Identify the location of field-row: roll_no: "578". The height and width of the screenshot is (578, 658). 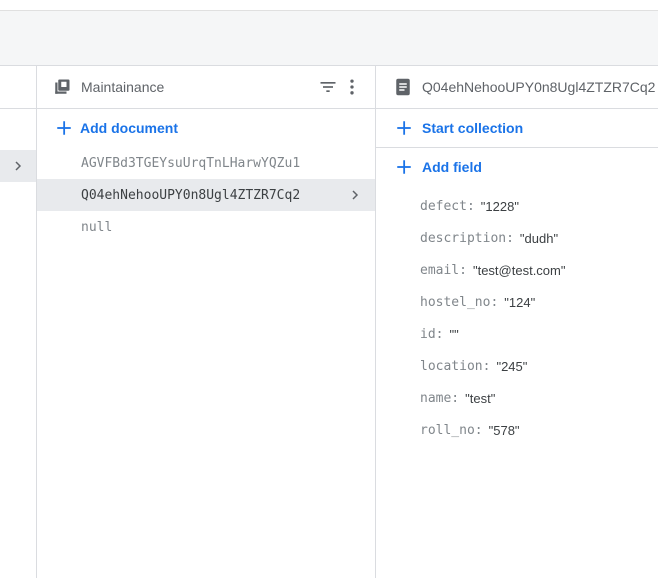
(517, 430).